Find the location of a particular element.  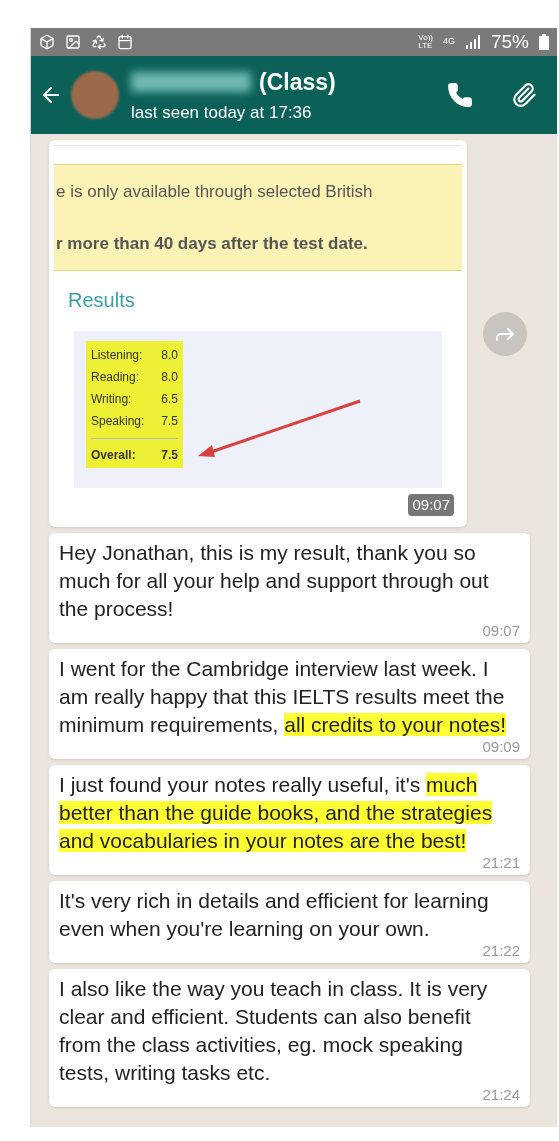

message-time: 21:21 is located at coordinates (501, 863).